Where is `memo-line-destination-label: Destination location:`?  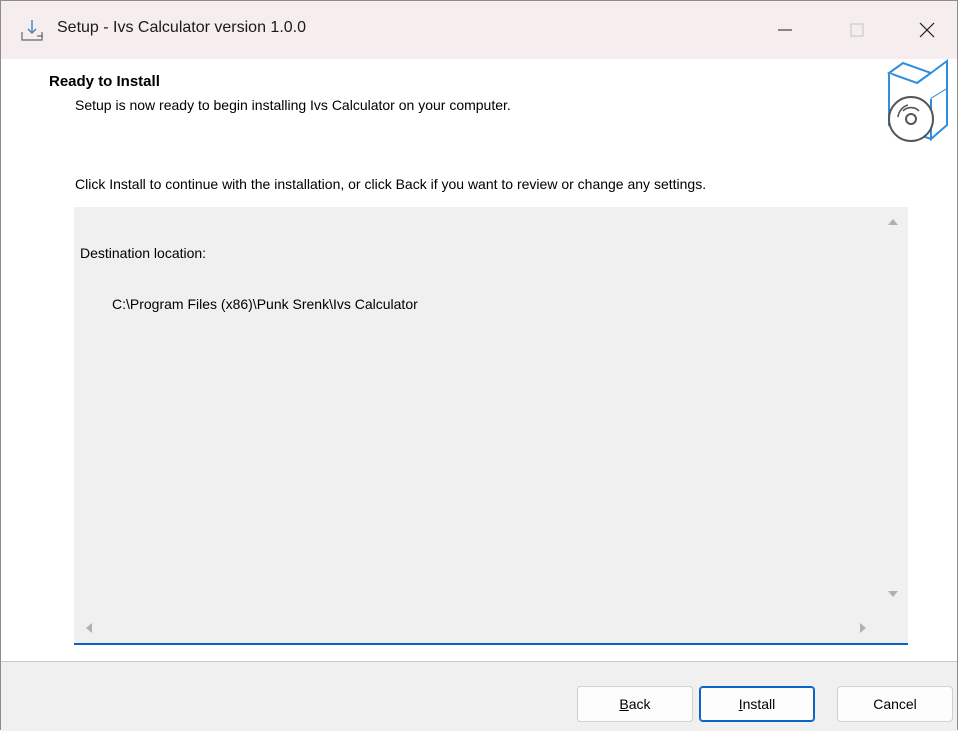
memo-line-destination-label: Destination location: is located at coordinates (143, 253).